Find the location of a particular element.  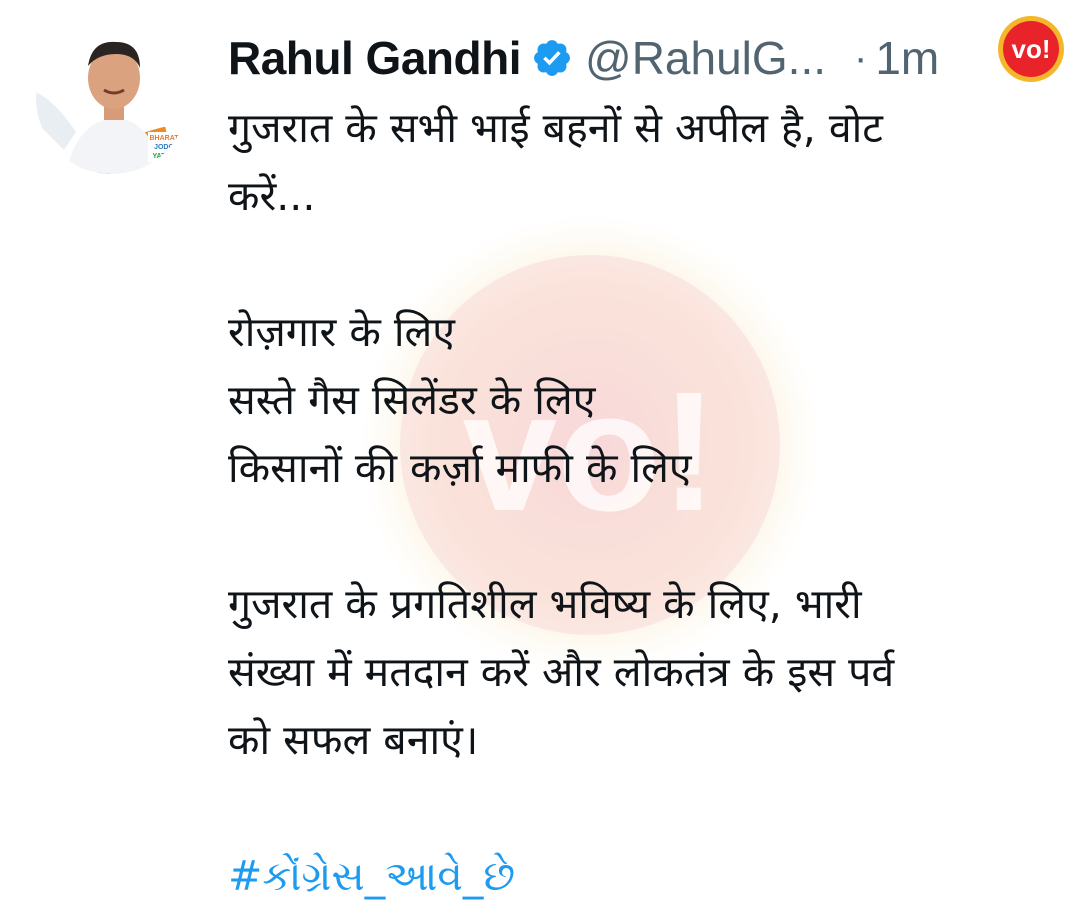

profile-photo-icon: BHARAT JODO YATRA is located at coordinates (112, 98).